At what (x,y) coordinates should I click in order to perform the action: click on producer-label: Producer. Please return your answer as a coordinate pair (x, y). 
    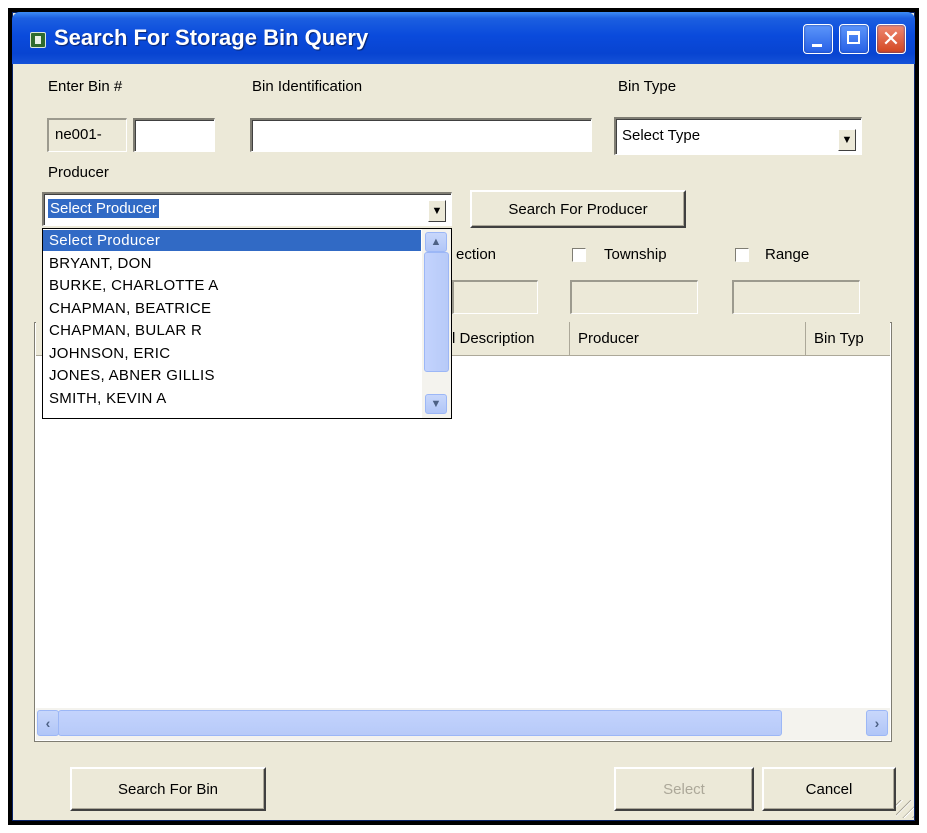
    Looking at the image, I should click on (78, 172).